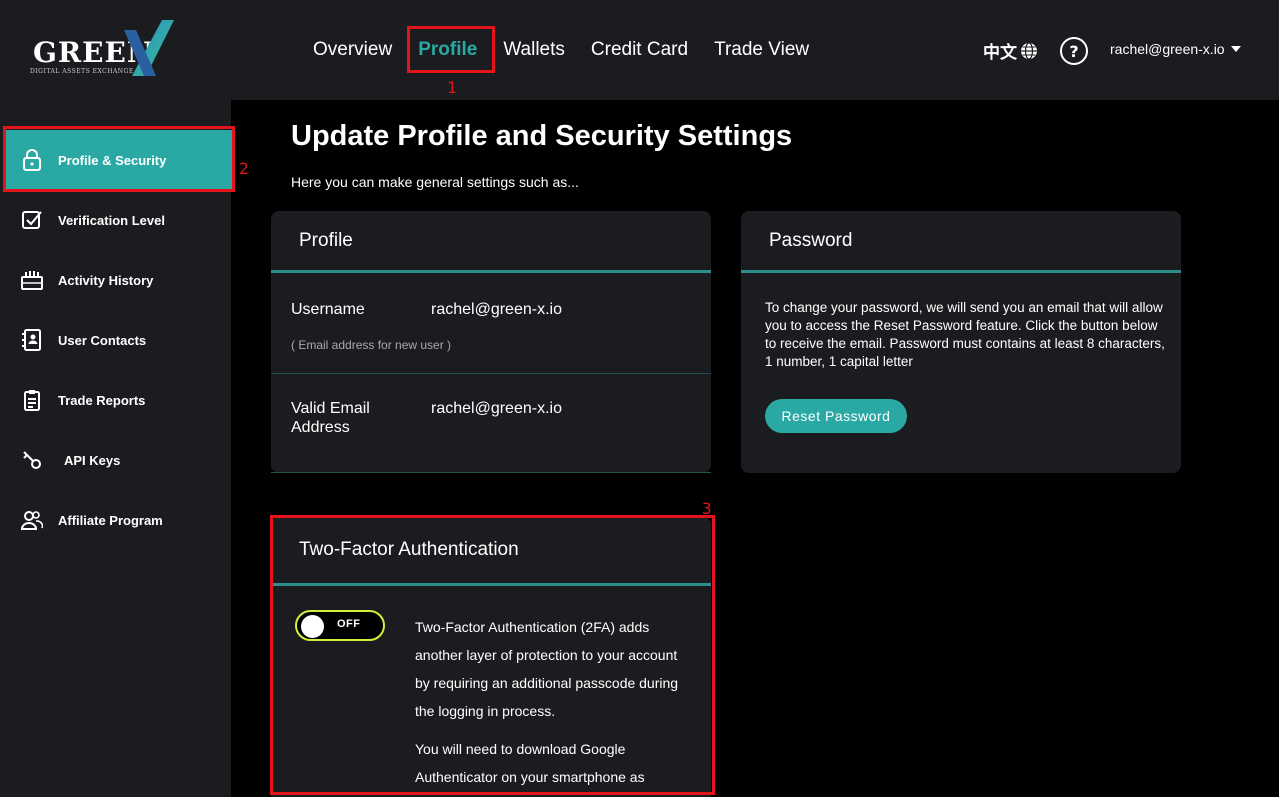  I want to click on nav-wallets: Wallets, so click(534, 50).